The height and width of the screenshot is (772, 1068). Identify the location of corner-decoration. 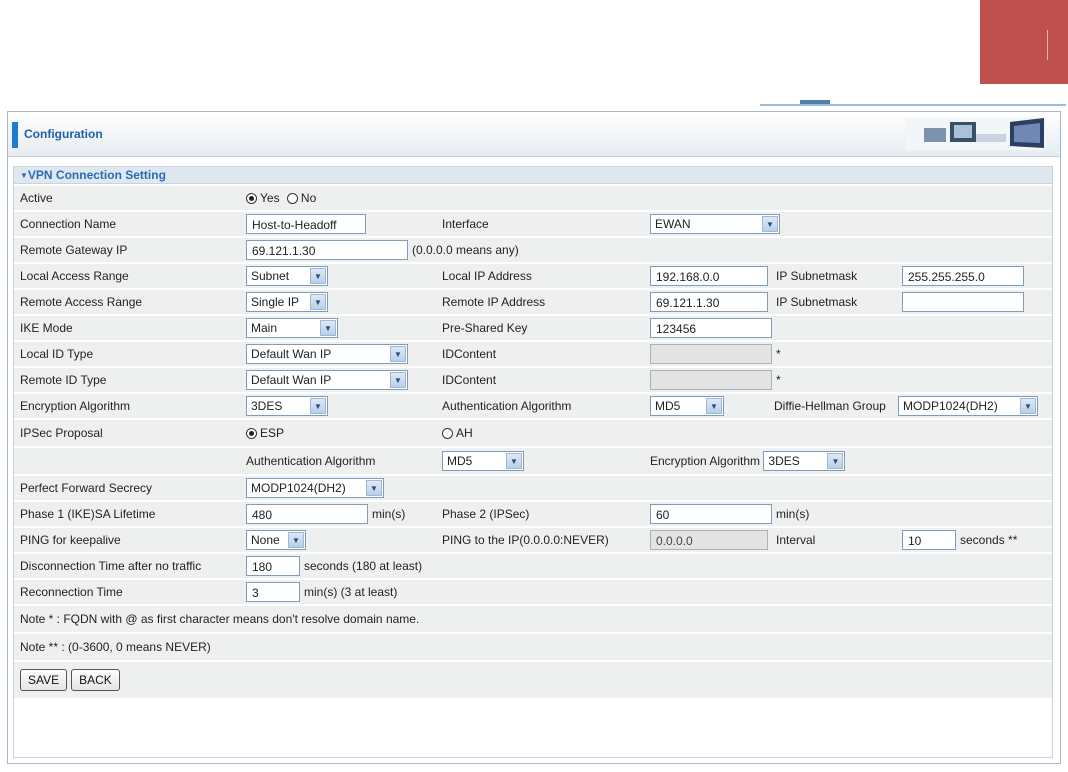
(1024, 42).